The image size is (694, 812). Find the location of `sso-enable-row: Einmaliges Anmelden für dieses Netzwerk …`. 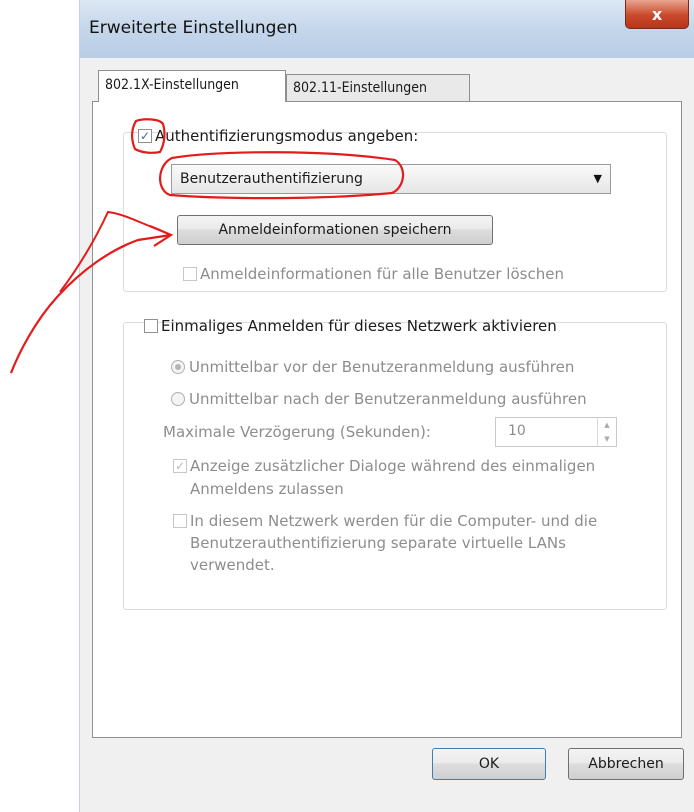

sso-enable-row: Einmaliges Anmelden für dieses Netzwerk … is located at coordinates (350, 326).